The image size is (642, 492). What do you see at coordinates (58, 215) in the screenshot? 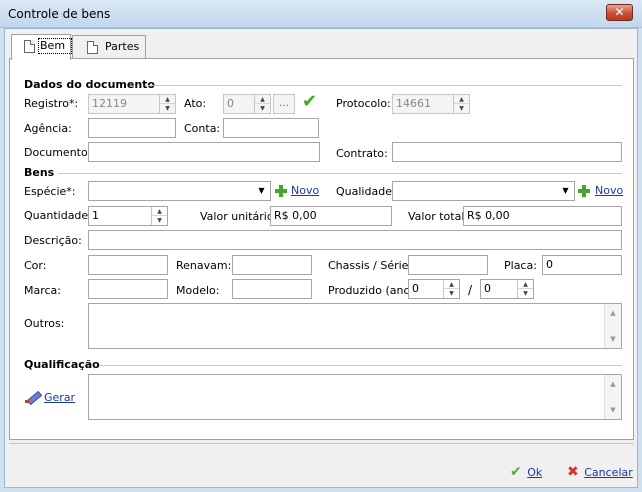
I see `quantidade-label: Quantidade:` at bounding box center [58, 215].